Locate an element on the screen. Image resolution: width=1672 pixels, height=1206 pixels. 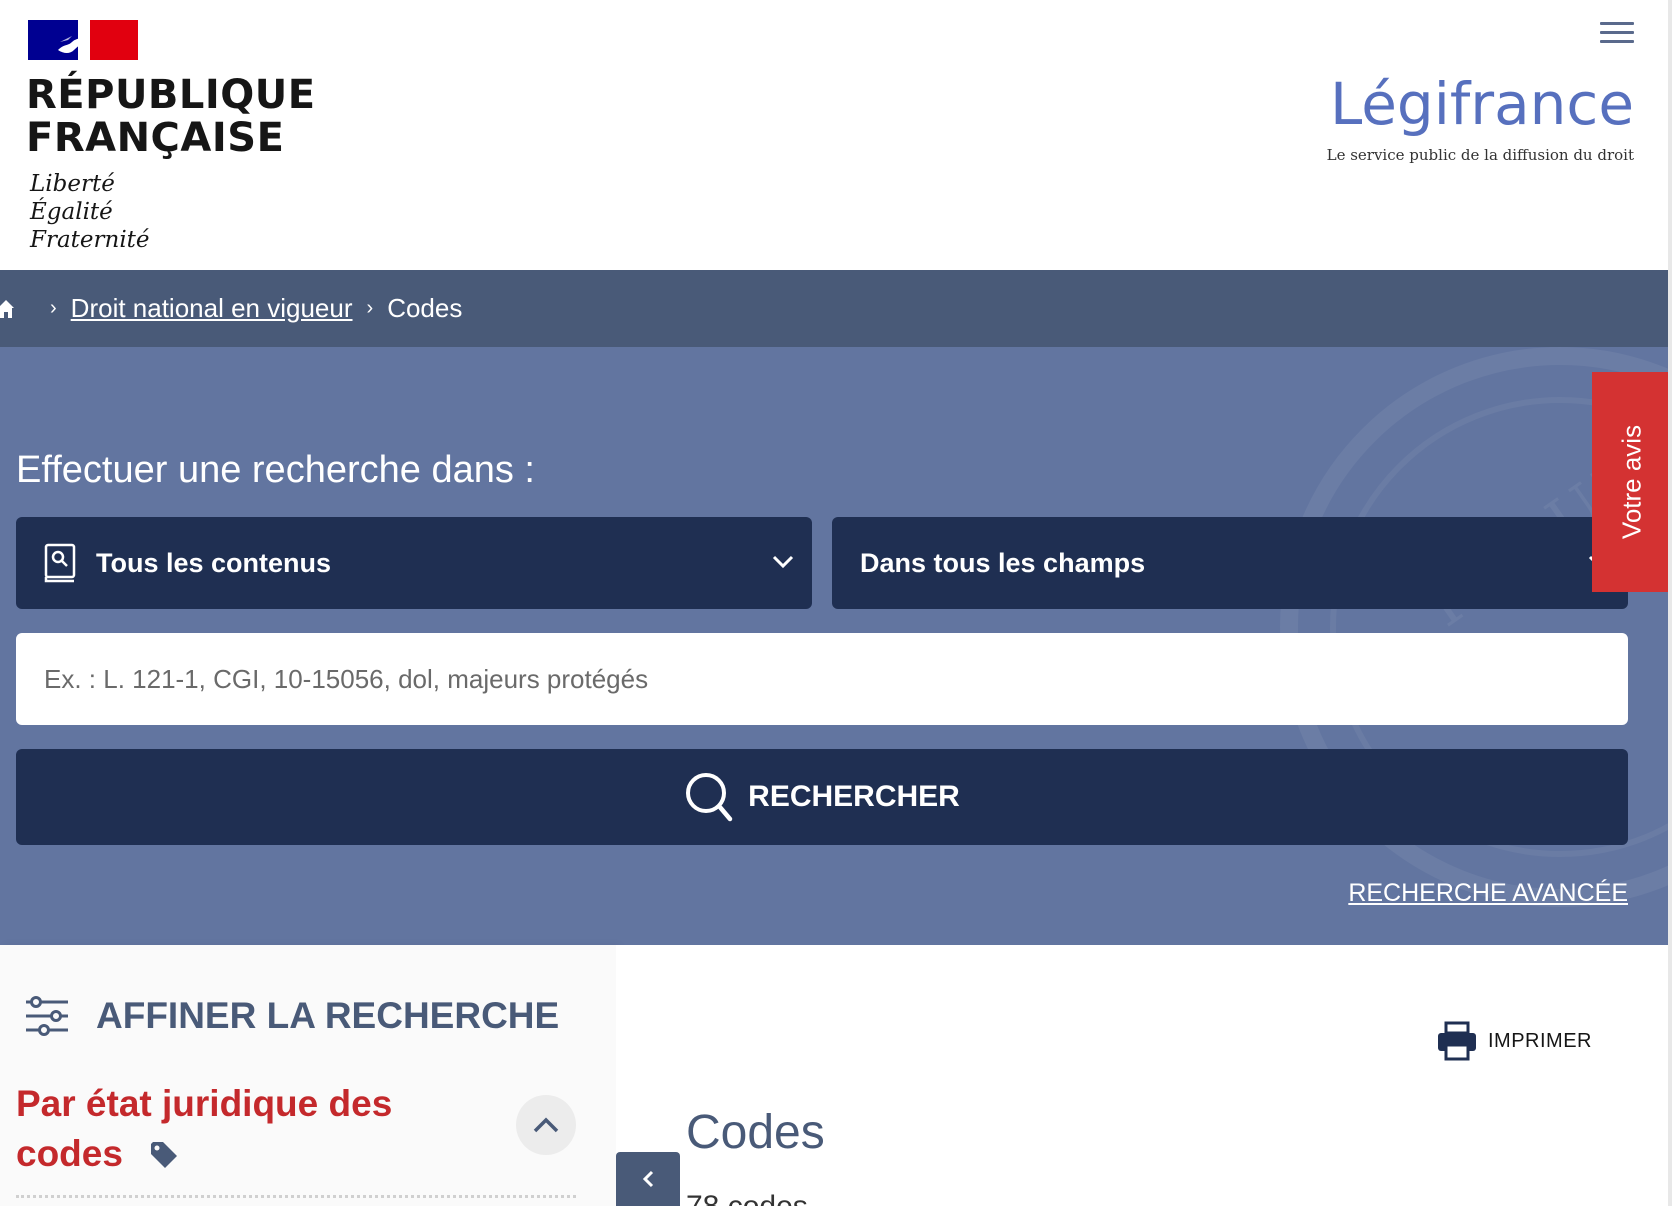
filter-header: AFFINER LA RECHERCHE is located at coordinates (291, 1016).